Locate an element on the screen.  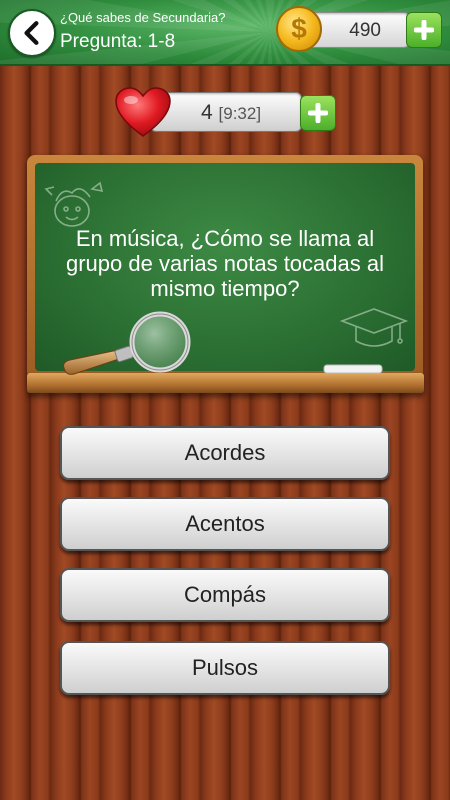
lives-display: 4 [9:32] is located at coordinates (226, 112).